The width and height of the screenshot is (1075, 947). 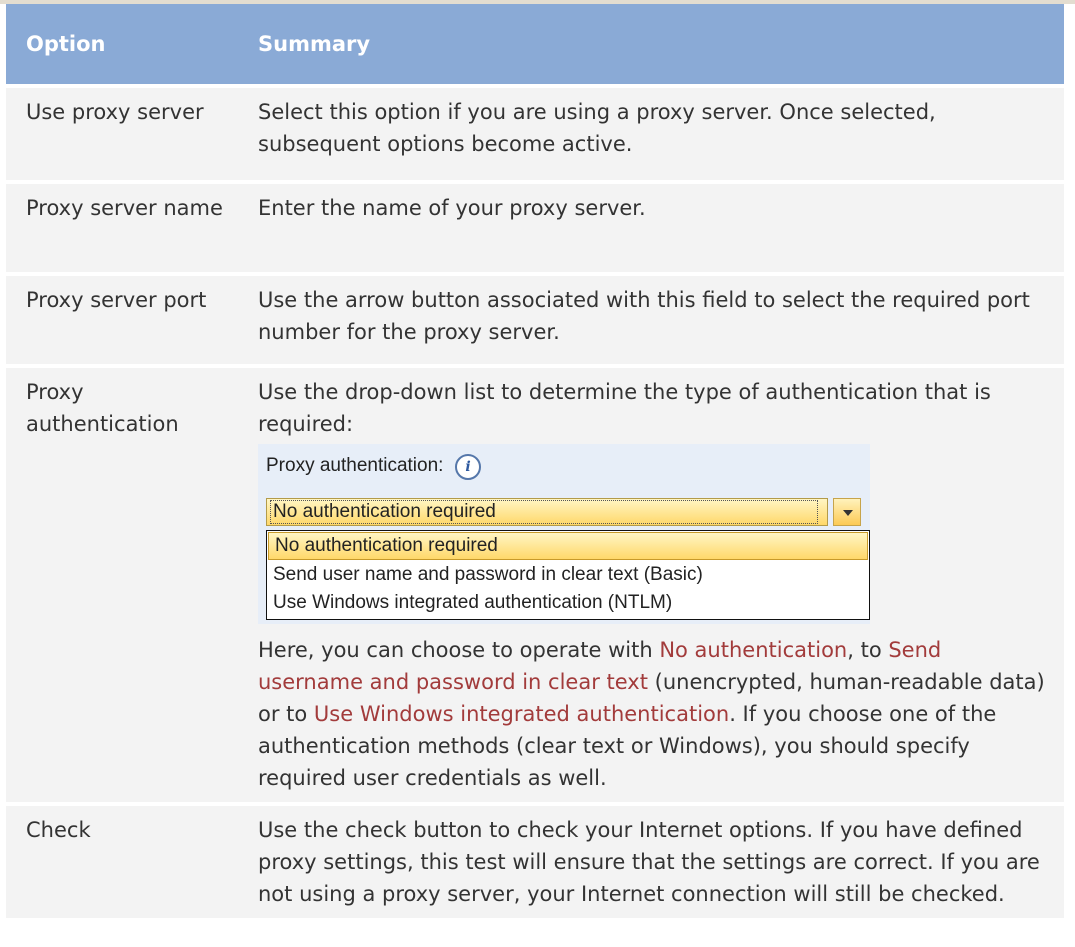 I want to click on dropdown-label: Proxy authentication:, so click(x=355, y=465).